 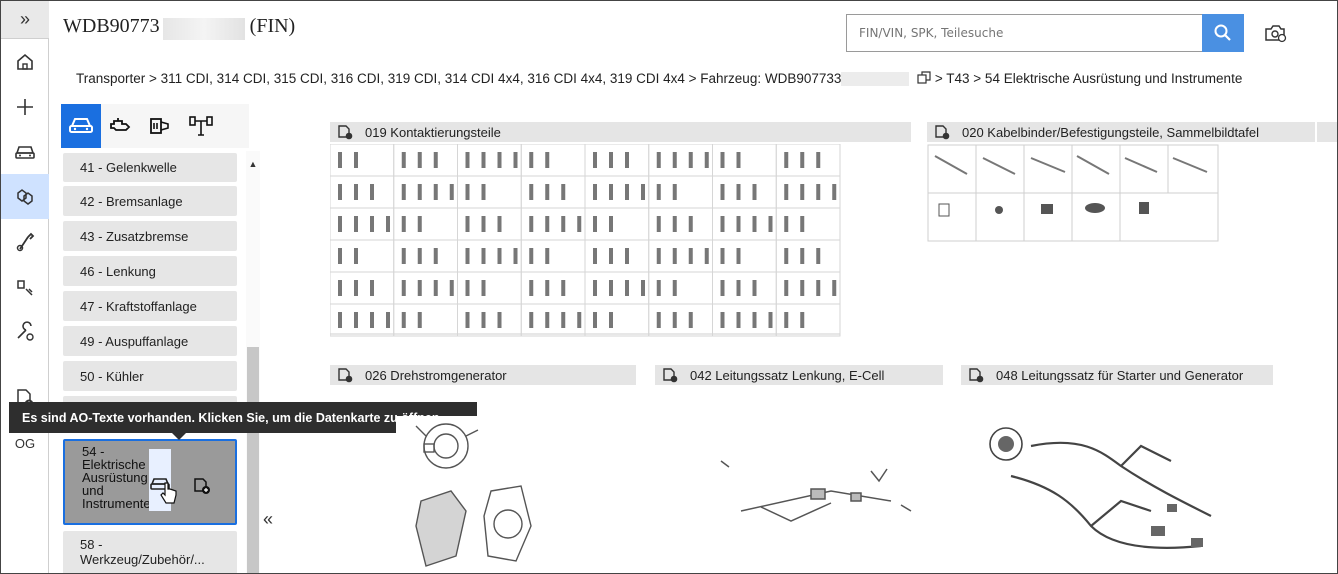 What do you see at coordinates (25, 20) in the screenshot?
I see `expand-rail-icon: »` at bounding box center [25, 20].